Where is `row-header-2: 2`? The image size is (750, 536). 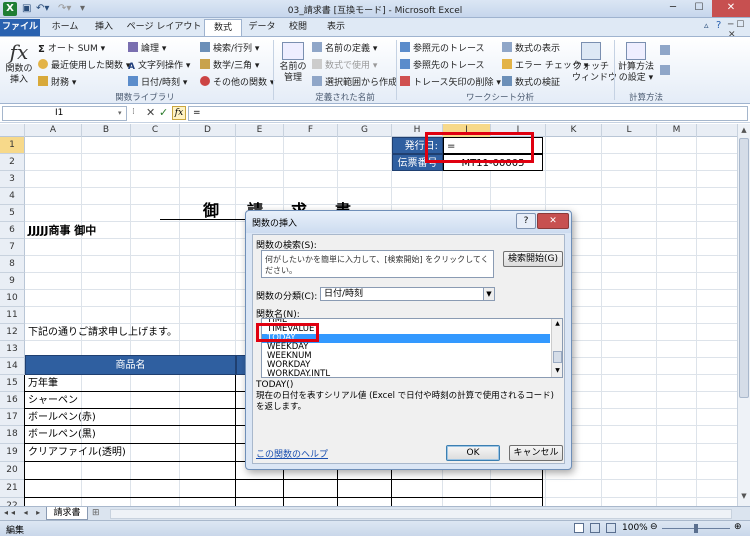 row-header-2: 2 is located at coordinates (12, 162).